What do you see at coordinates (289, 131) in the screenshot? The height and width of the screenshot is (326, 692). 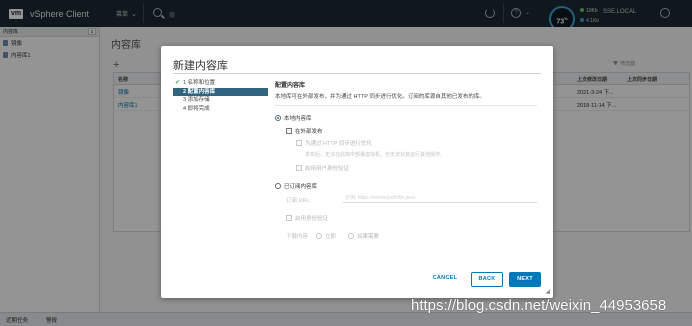 I see `checkbox` at bounding box center [289, 131].